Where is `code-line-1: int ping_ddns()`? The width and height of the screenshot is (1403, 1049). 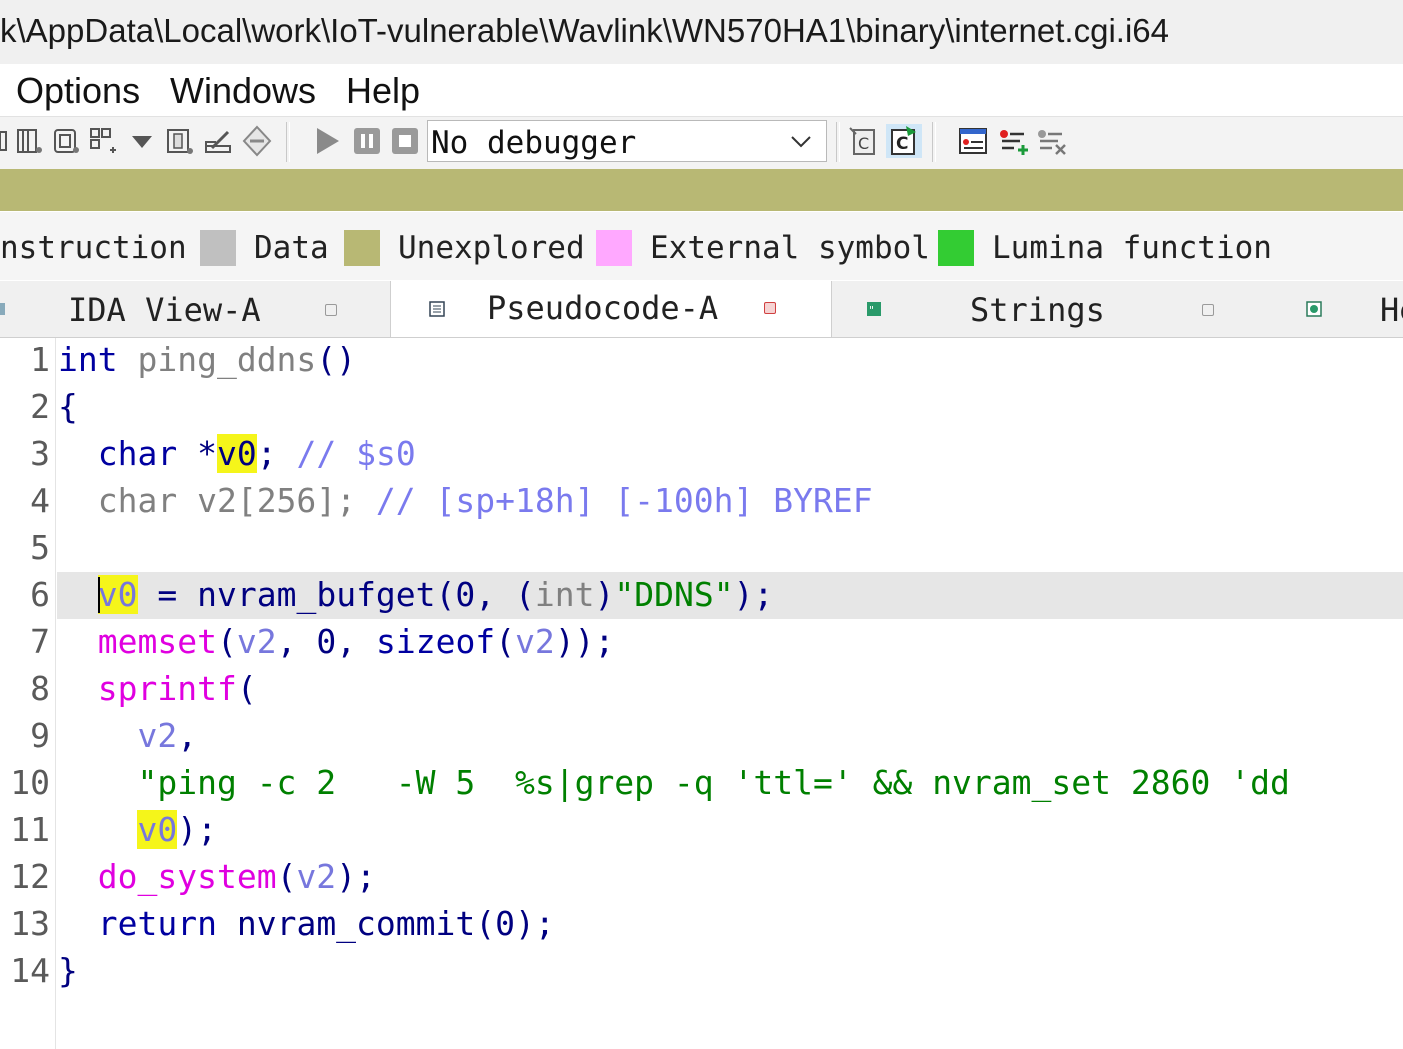 code-line-1: int ping_ddns() is located at coordinates (207, 359).